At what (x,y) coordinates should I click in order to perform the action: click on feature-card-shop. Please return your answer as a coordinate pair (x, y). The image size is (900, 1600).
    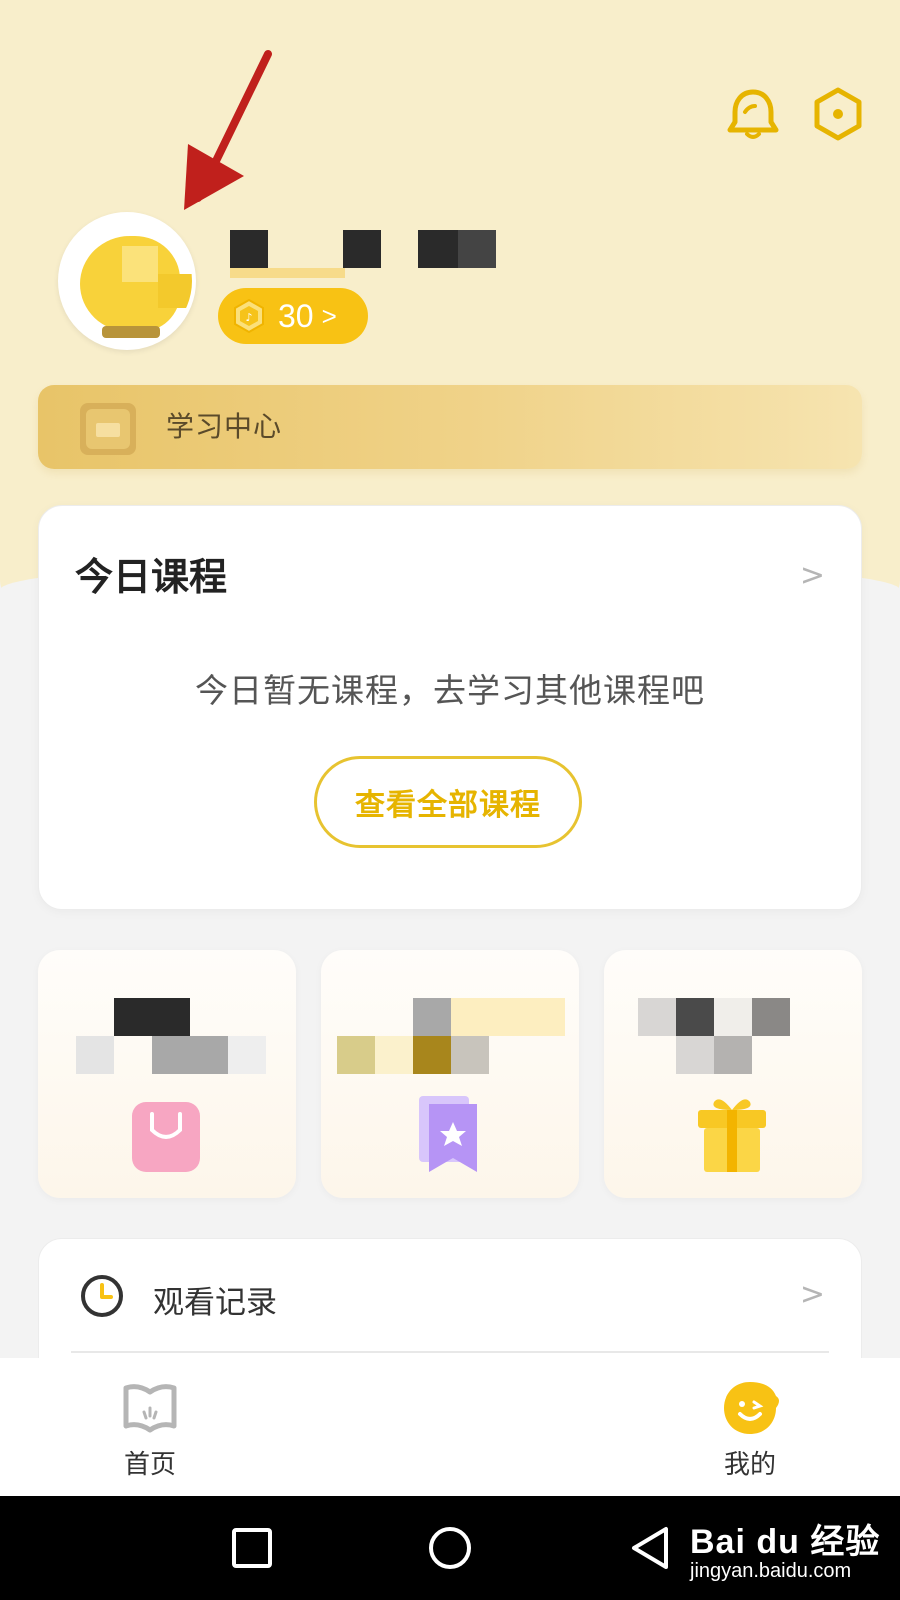
    Looking at the image, I should click on (167, 1074).